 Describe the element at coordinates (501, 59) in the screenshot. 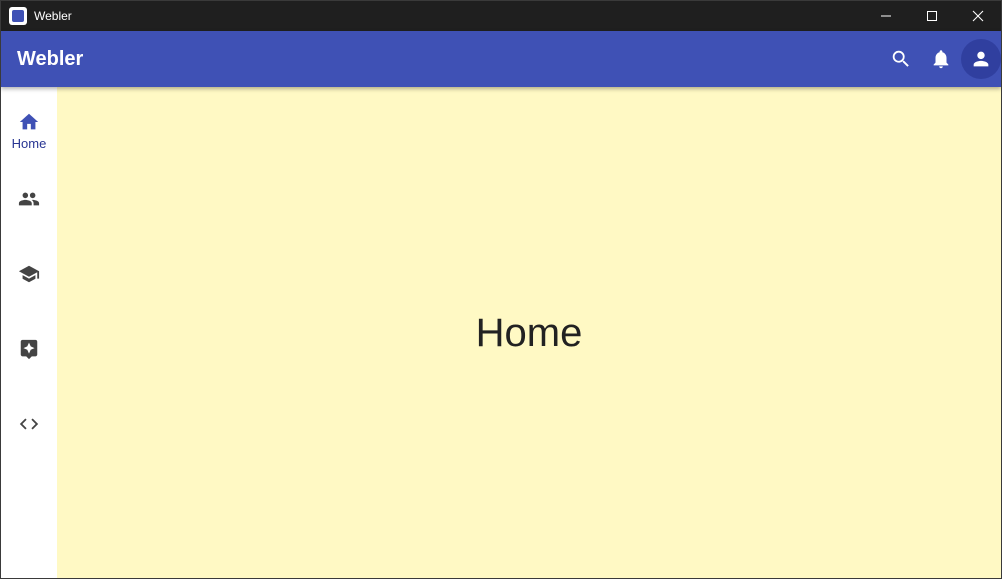

I see `app-bar: Webler` at that location.